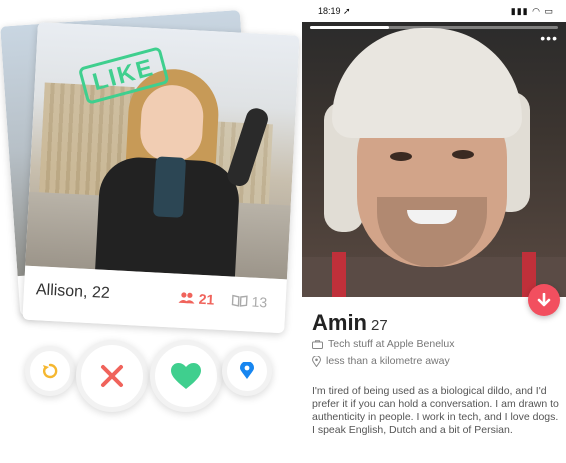  Describe the element at coordinates (432, 217) in the screenshot. I see `photo-mouth` at that location.